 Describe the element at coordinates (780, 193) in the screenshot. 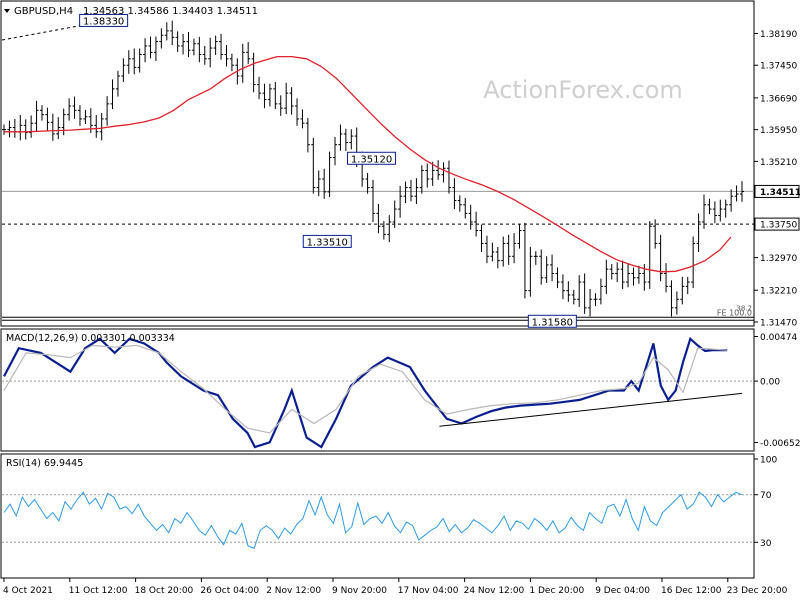

I see `axis-price-box-label: 1.34511` at that location.